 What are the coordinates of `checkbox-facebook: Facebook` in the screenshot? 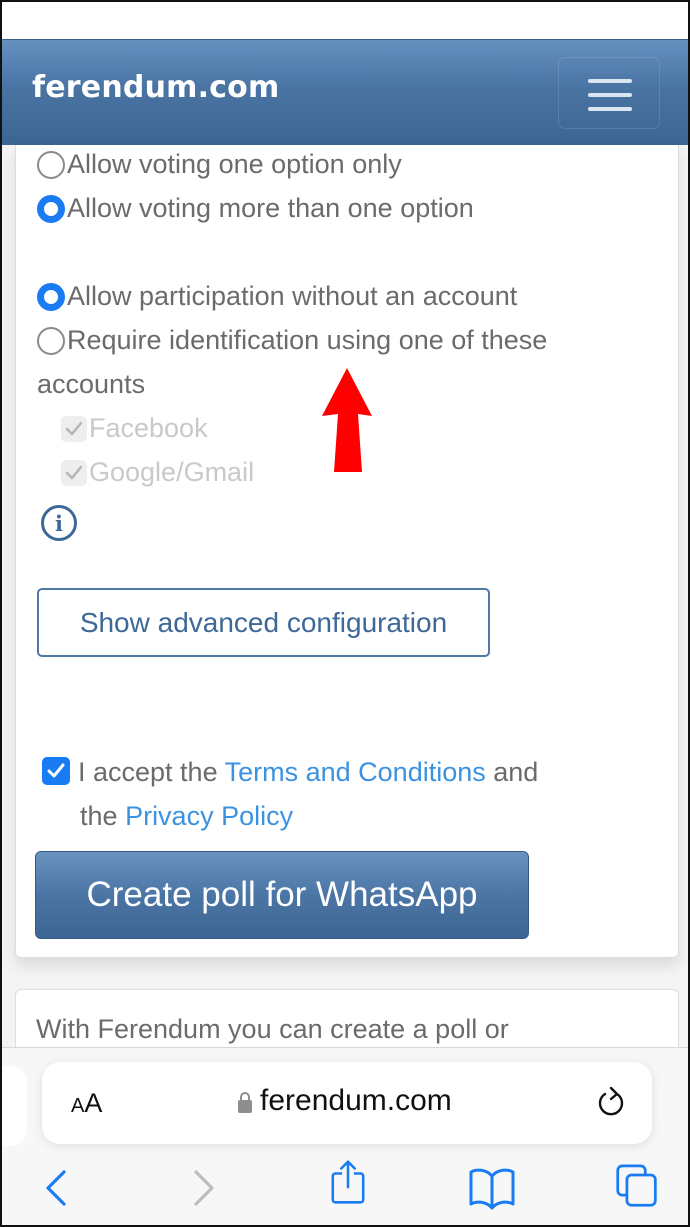 It's located at (134, 428).